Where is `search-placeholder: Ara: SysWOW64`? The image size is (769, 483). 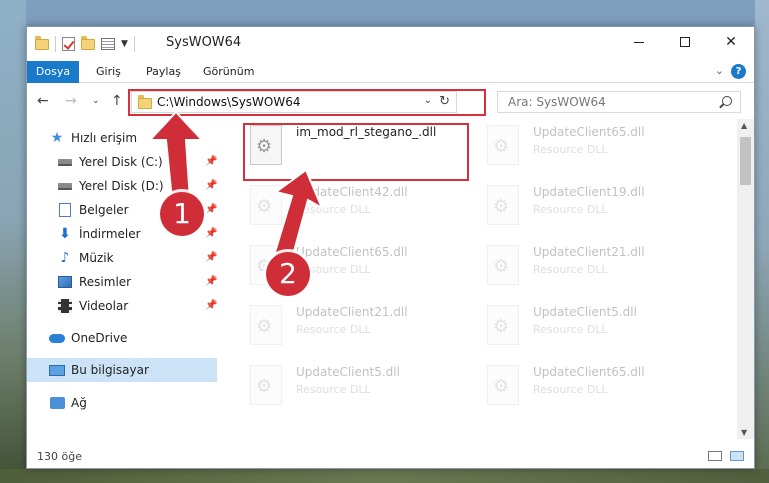
search-placeholder: Ara: SysWOW64 is located at coordinates (557, 102).